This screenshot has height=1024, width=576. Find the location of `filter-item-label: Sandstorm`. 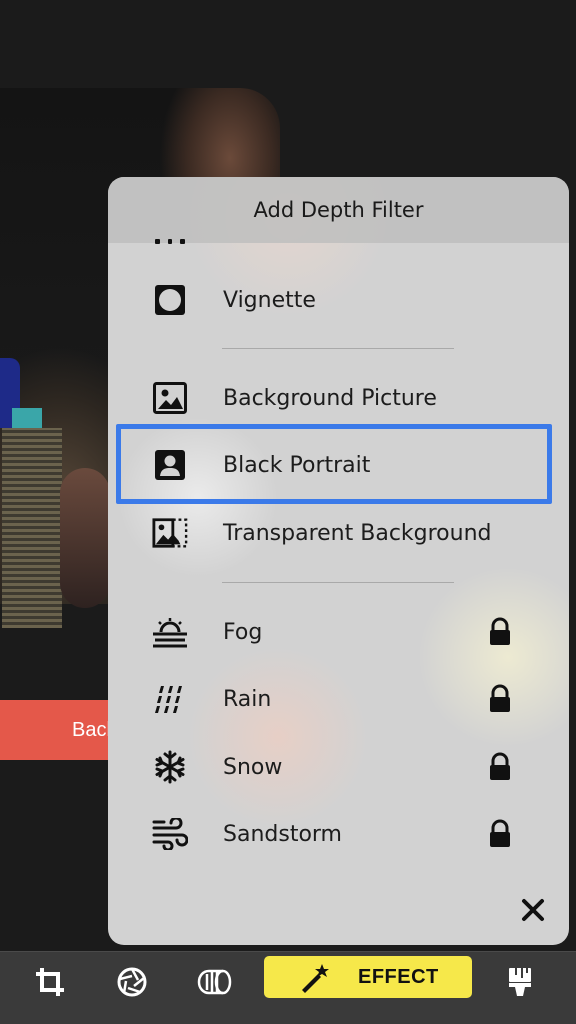

filter-item-label: Sandstorm is located at coordinates (282, 834).